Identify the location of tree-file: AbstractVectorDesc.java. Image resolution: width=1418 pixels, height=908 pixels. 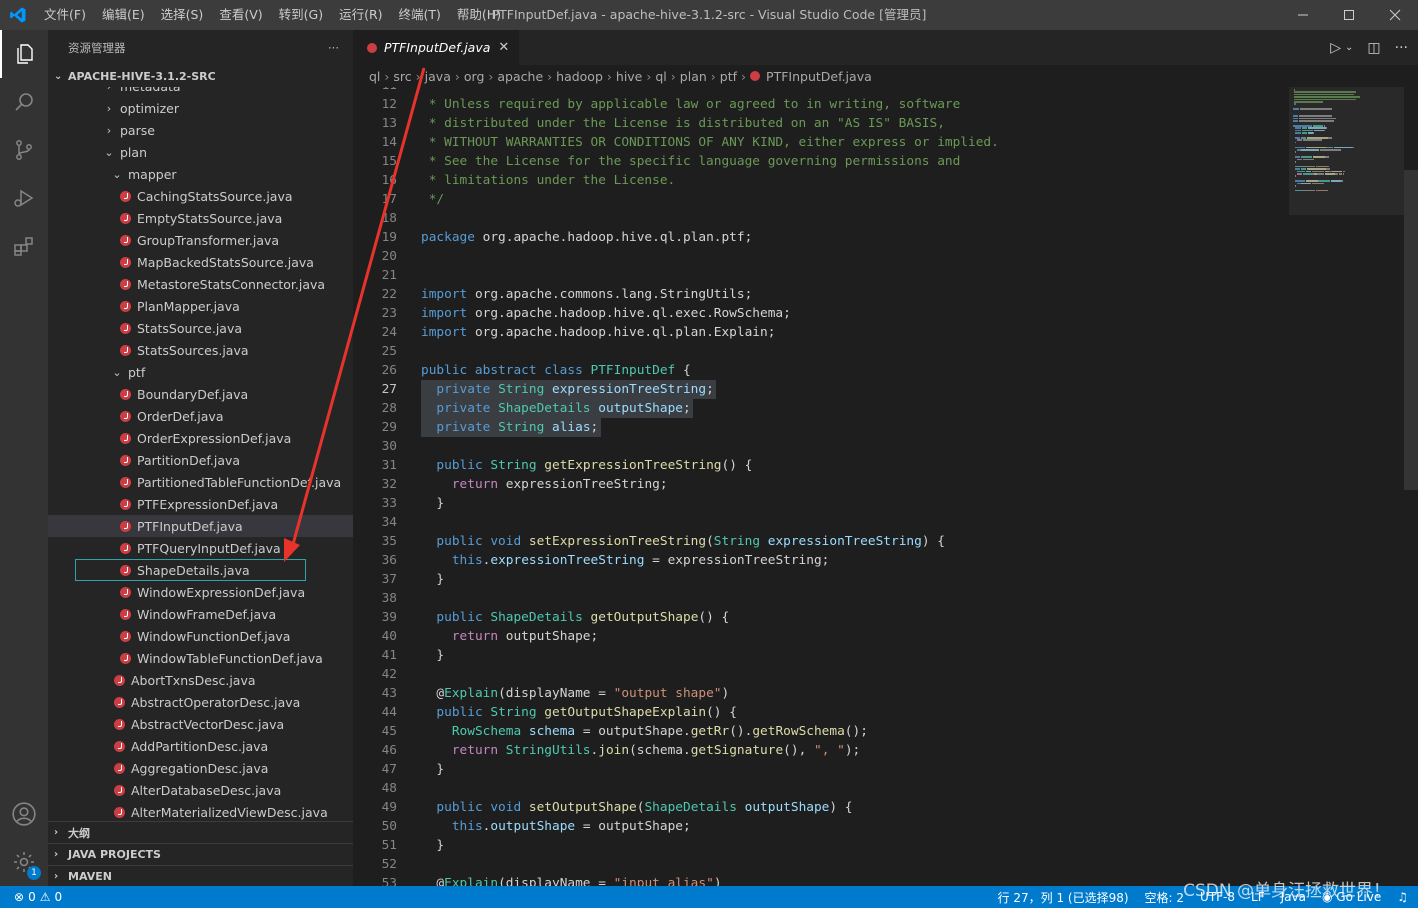
(200, 724).